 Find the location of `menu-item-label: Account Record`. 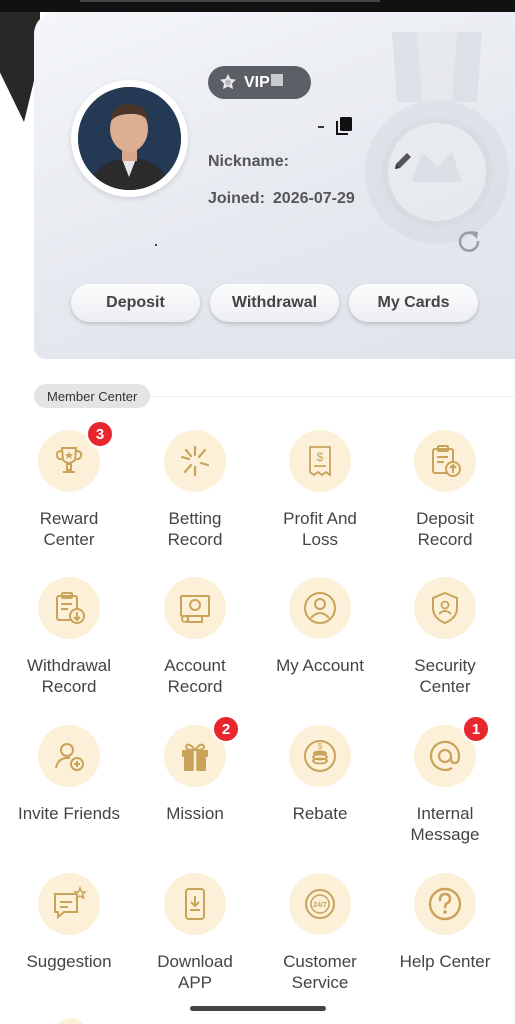

menu-item-label: Account Record is located at coordinates (195, 676).